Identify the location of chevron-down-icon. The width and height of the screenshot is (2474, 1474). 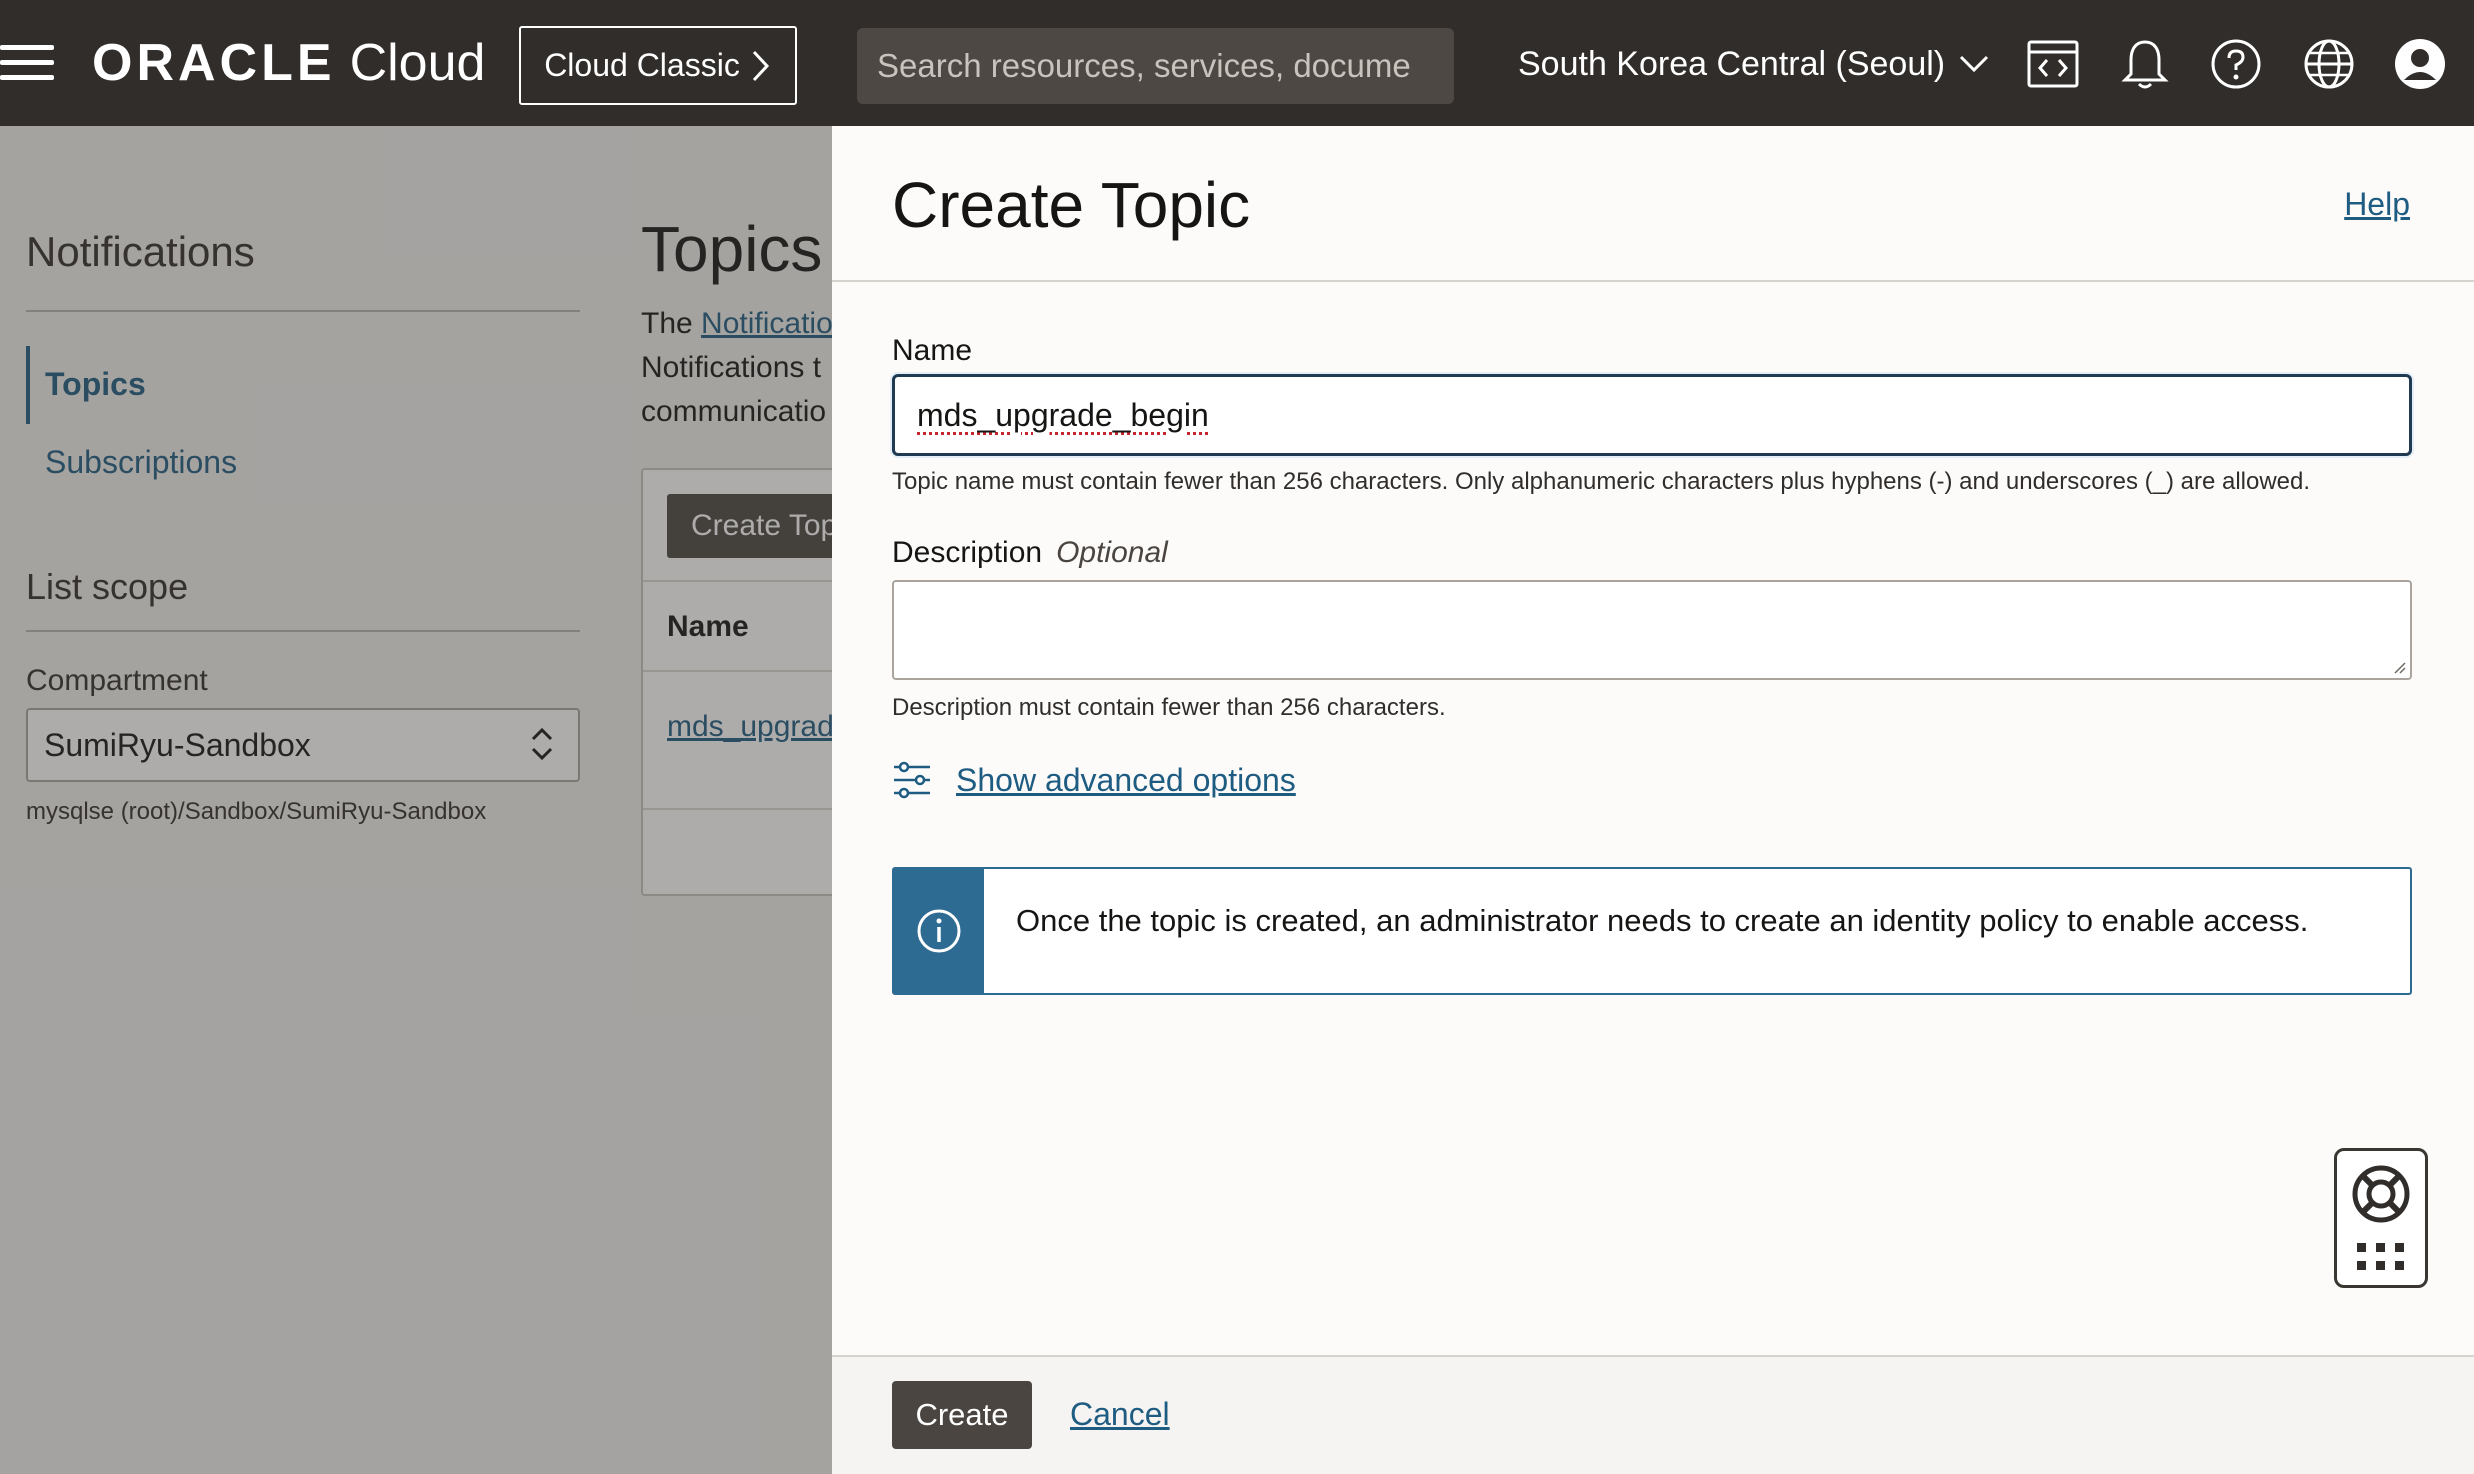
(1974, 64).